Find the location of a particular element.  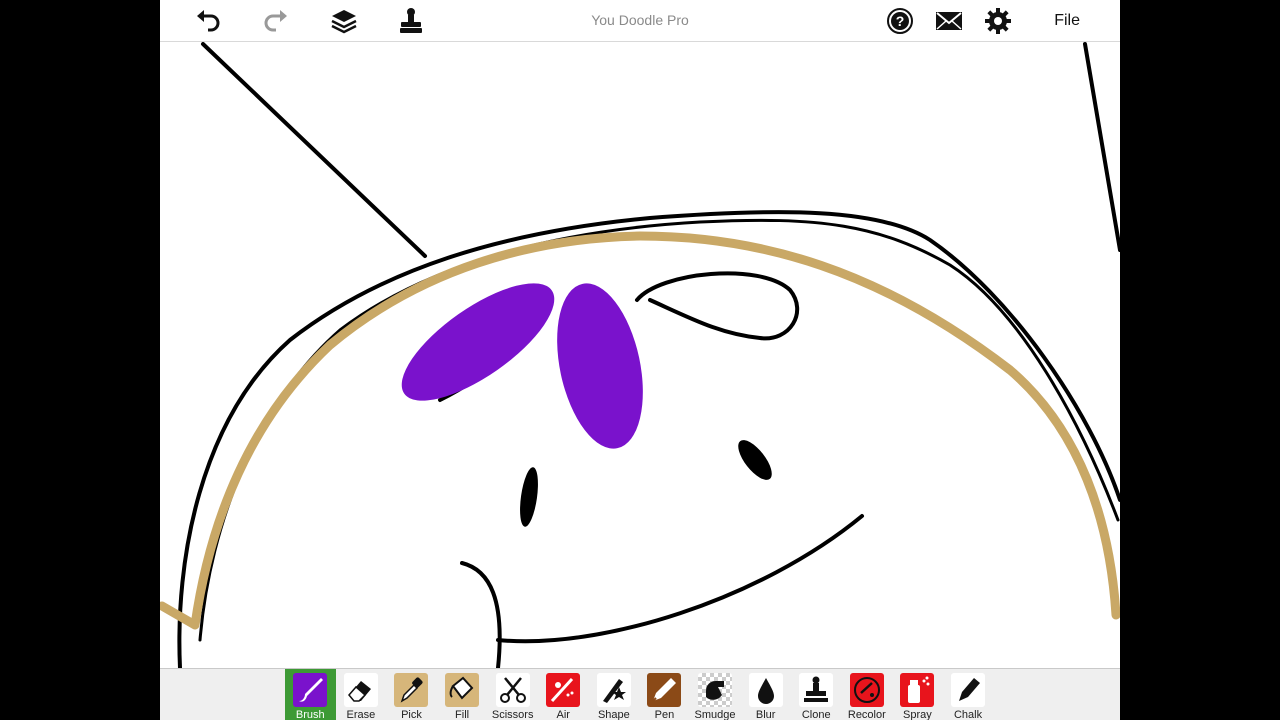

app-title: You Doodle Pro is located at coordinates (640, 20).